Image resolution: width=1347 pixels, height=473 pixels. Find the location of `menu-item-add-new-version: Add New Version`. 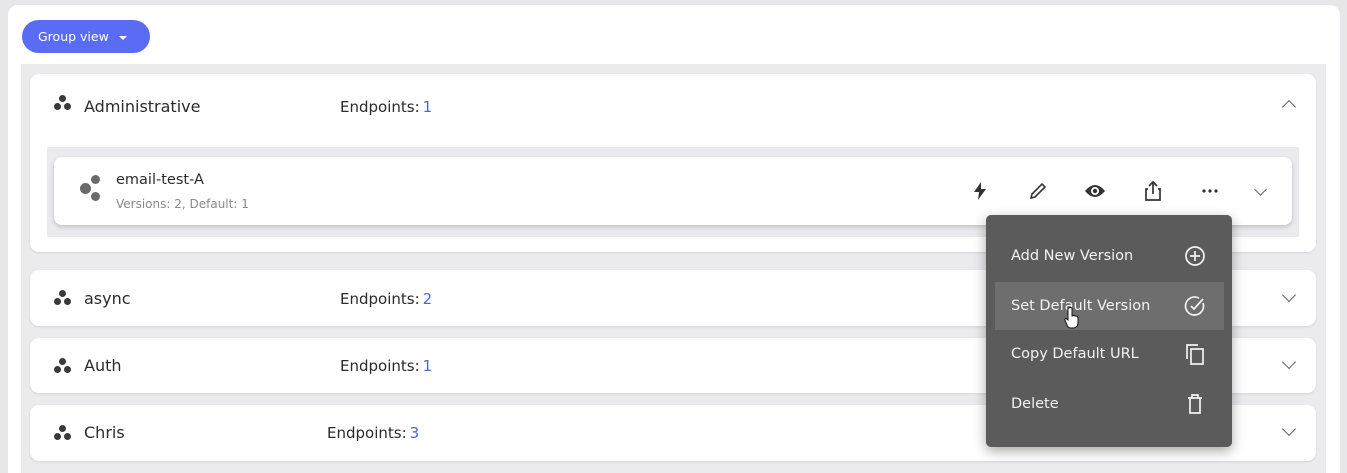

menu-item-add-new-version: Add New Version is located at coordinates (1109, 256).